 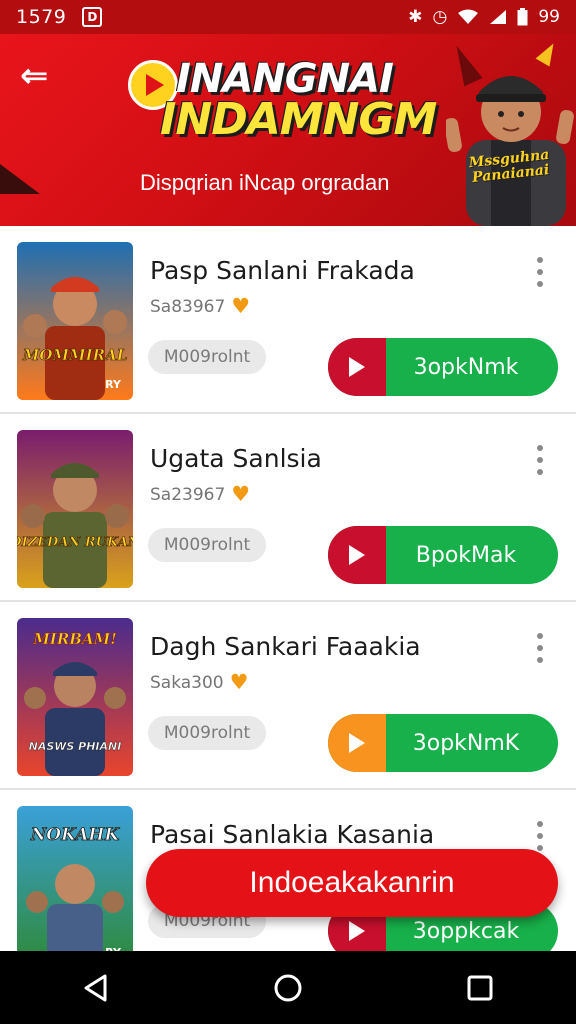 I want to click on banner-subtitle: Dispqrian iNcap orgradan, so click(x=265, y=182).